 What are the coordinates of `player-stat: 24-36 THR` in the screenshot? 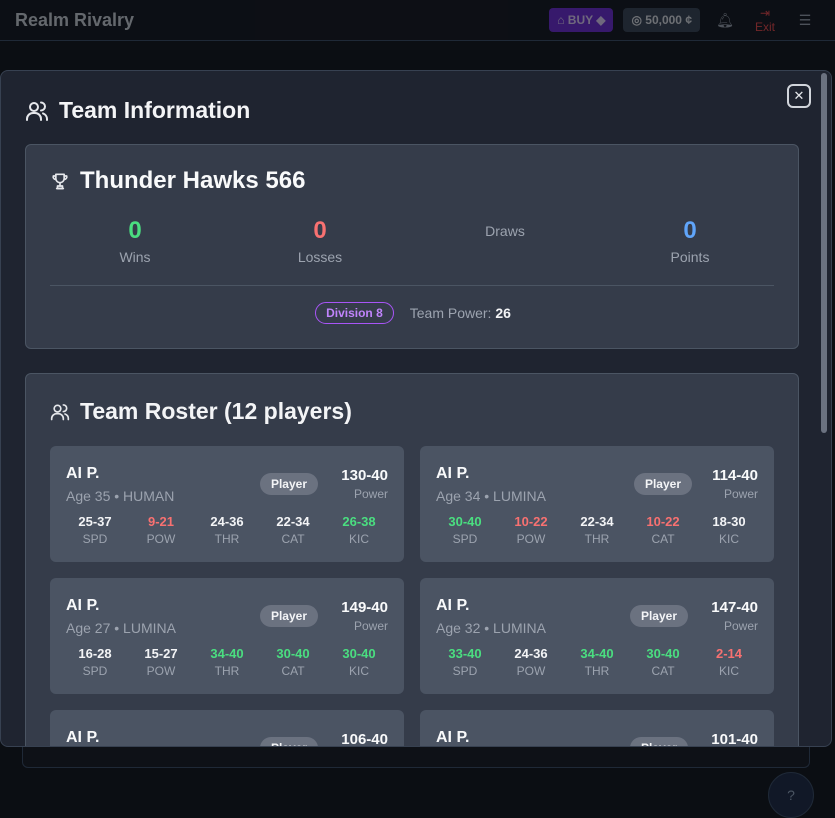 It's located at (227, 530).